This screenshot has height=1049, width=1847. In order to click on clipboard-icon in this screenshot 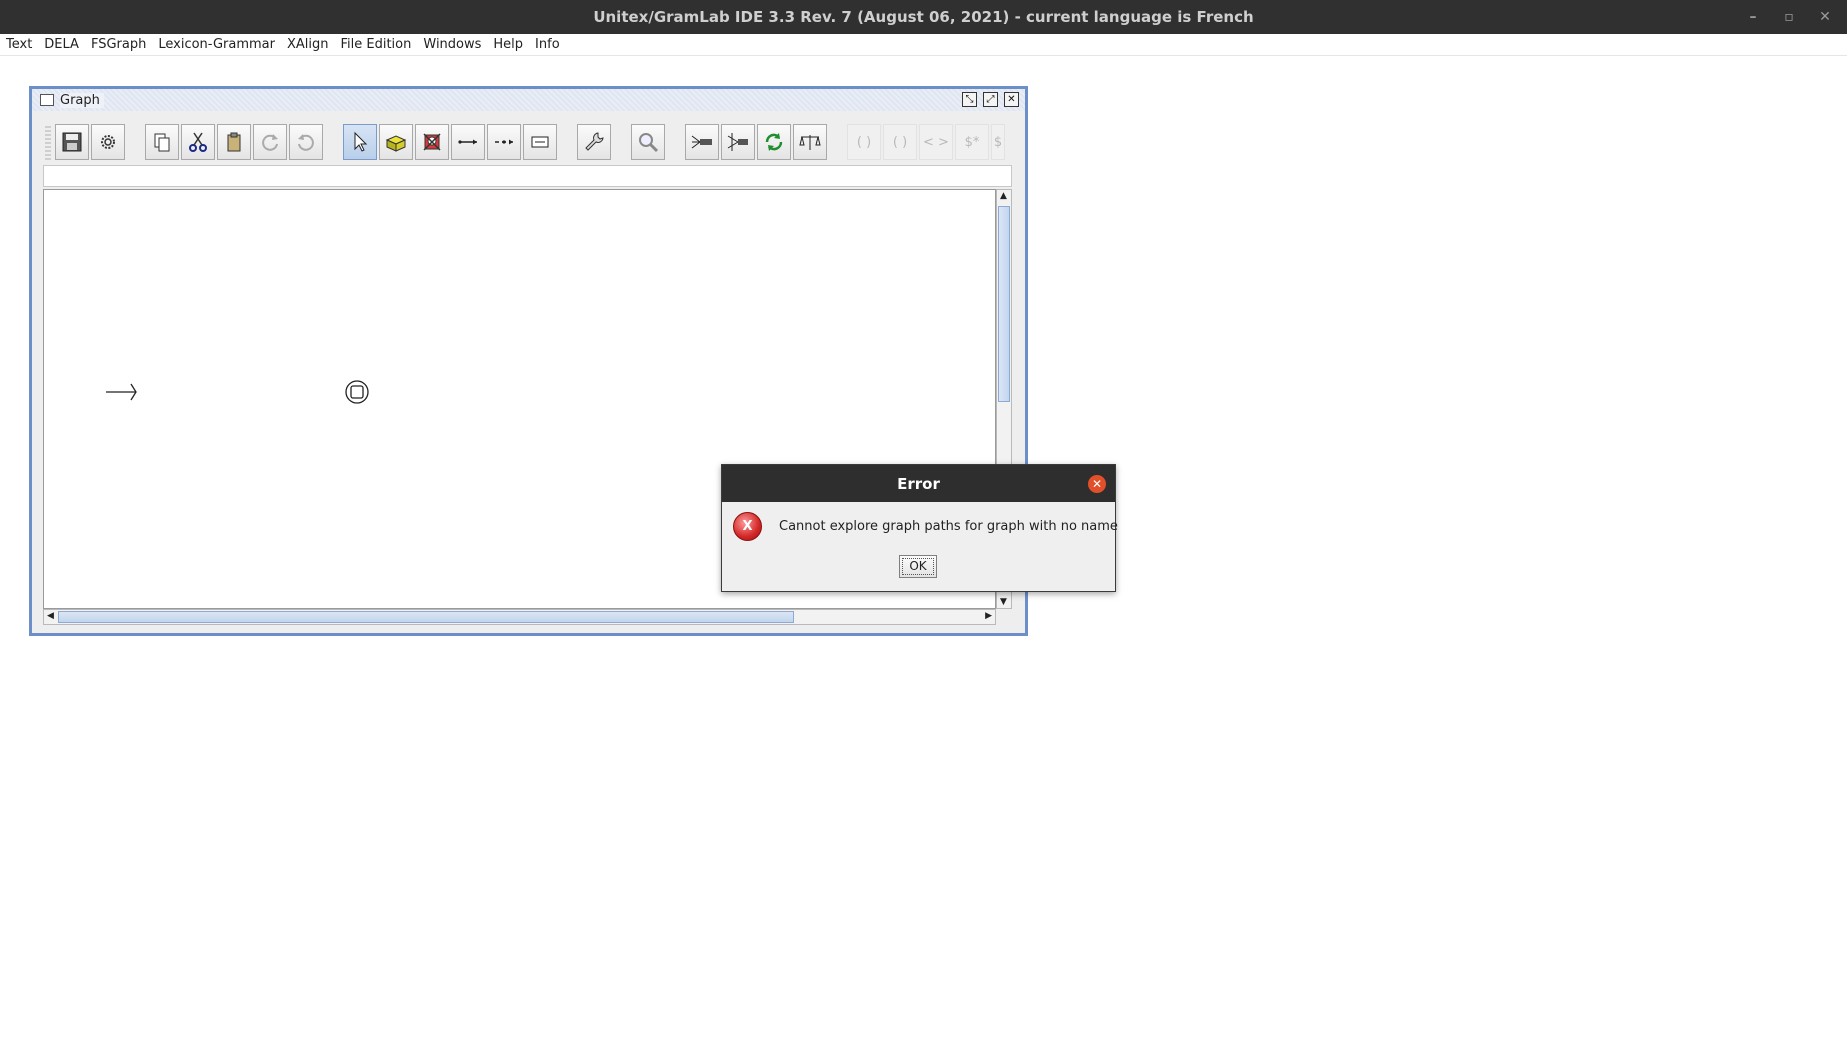, I will do `click(234, 142)`.